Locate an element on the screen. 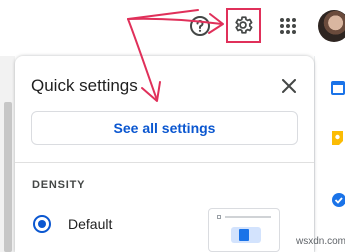  apps-button is located at coordinates (288, 26).